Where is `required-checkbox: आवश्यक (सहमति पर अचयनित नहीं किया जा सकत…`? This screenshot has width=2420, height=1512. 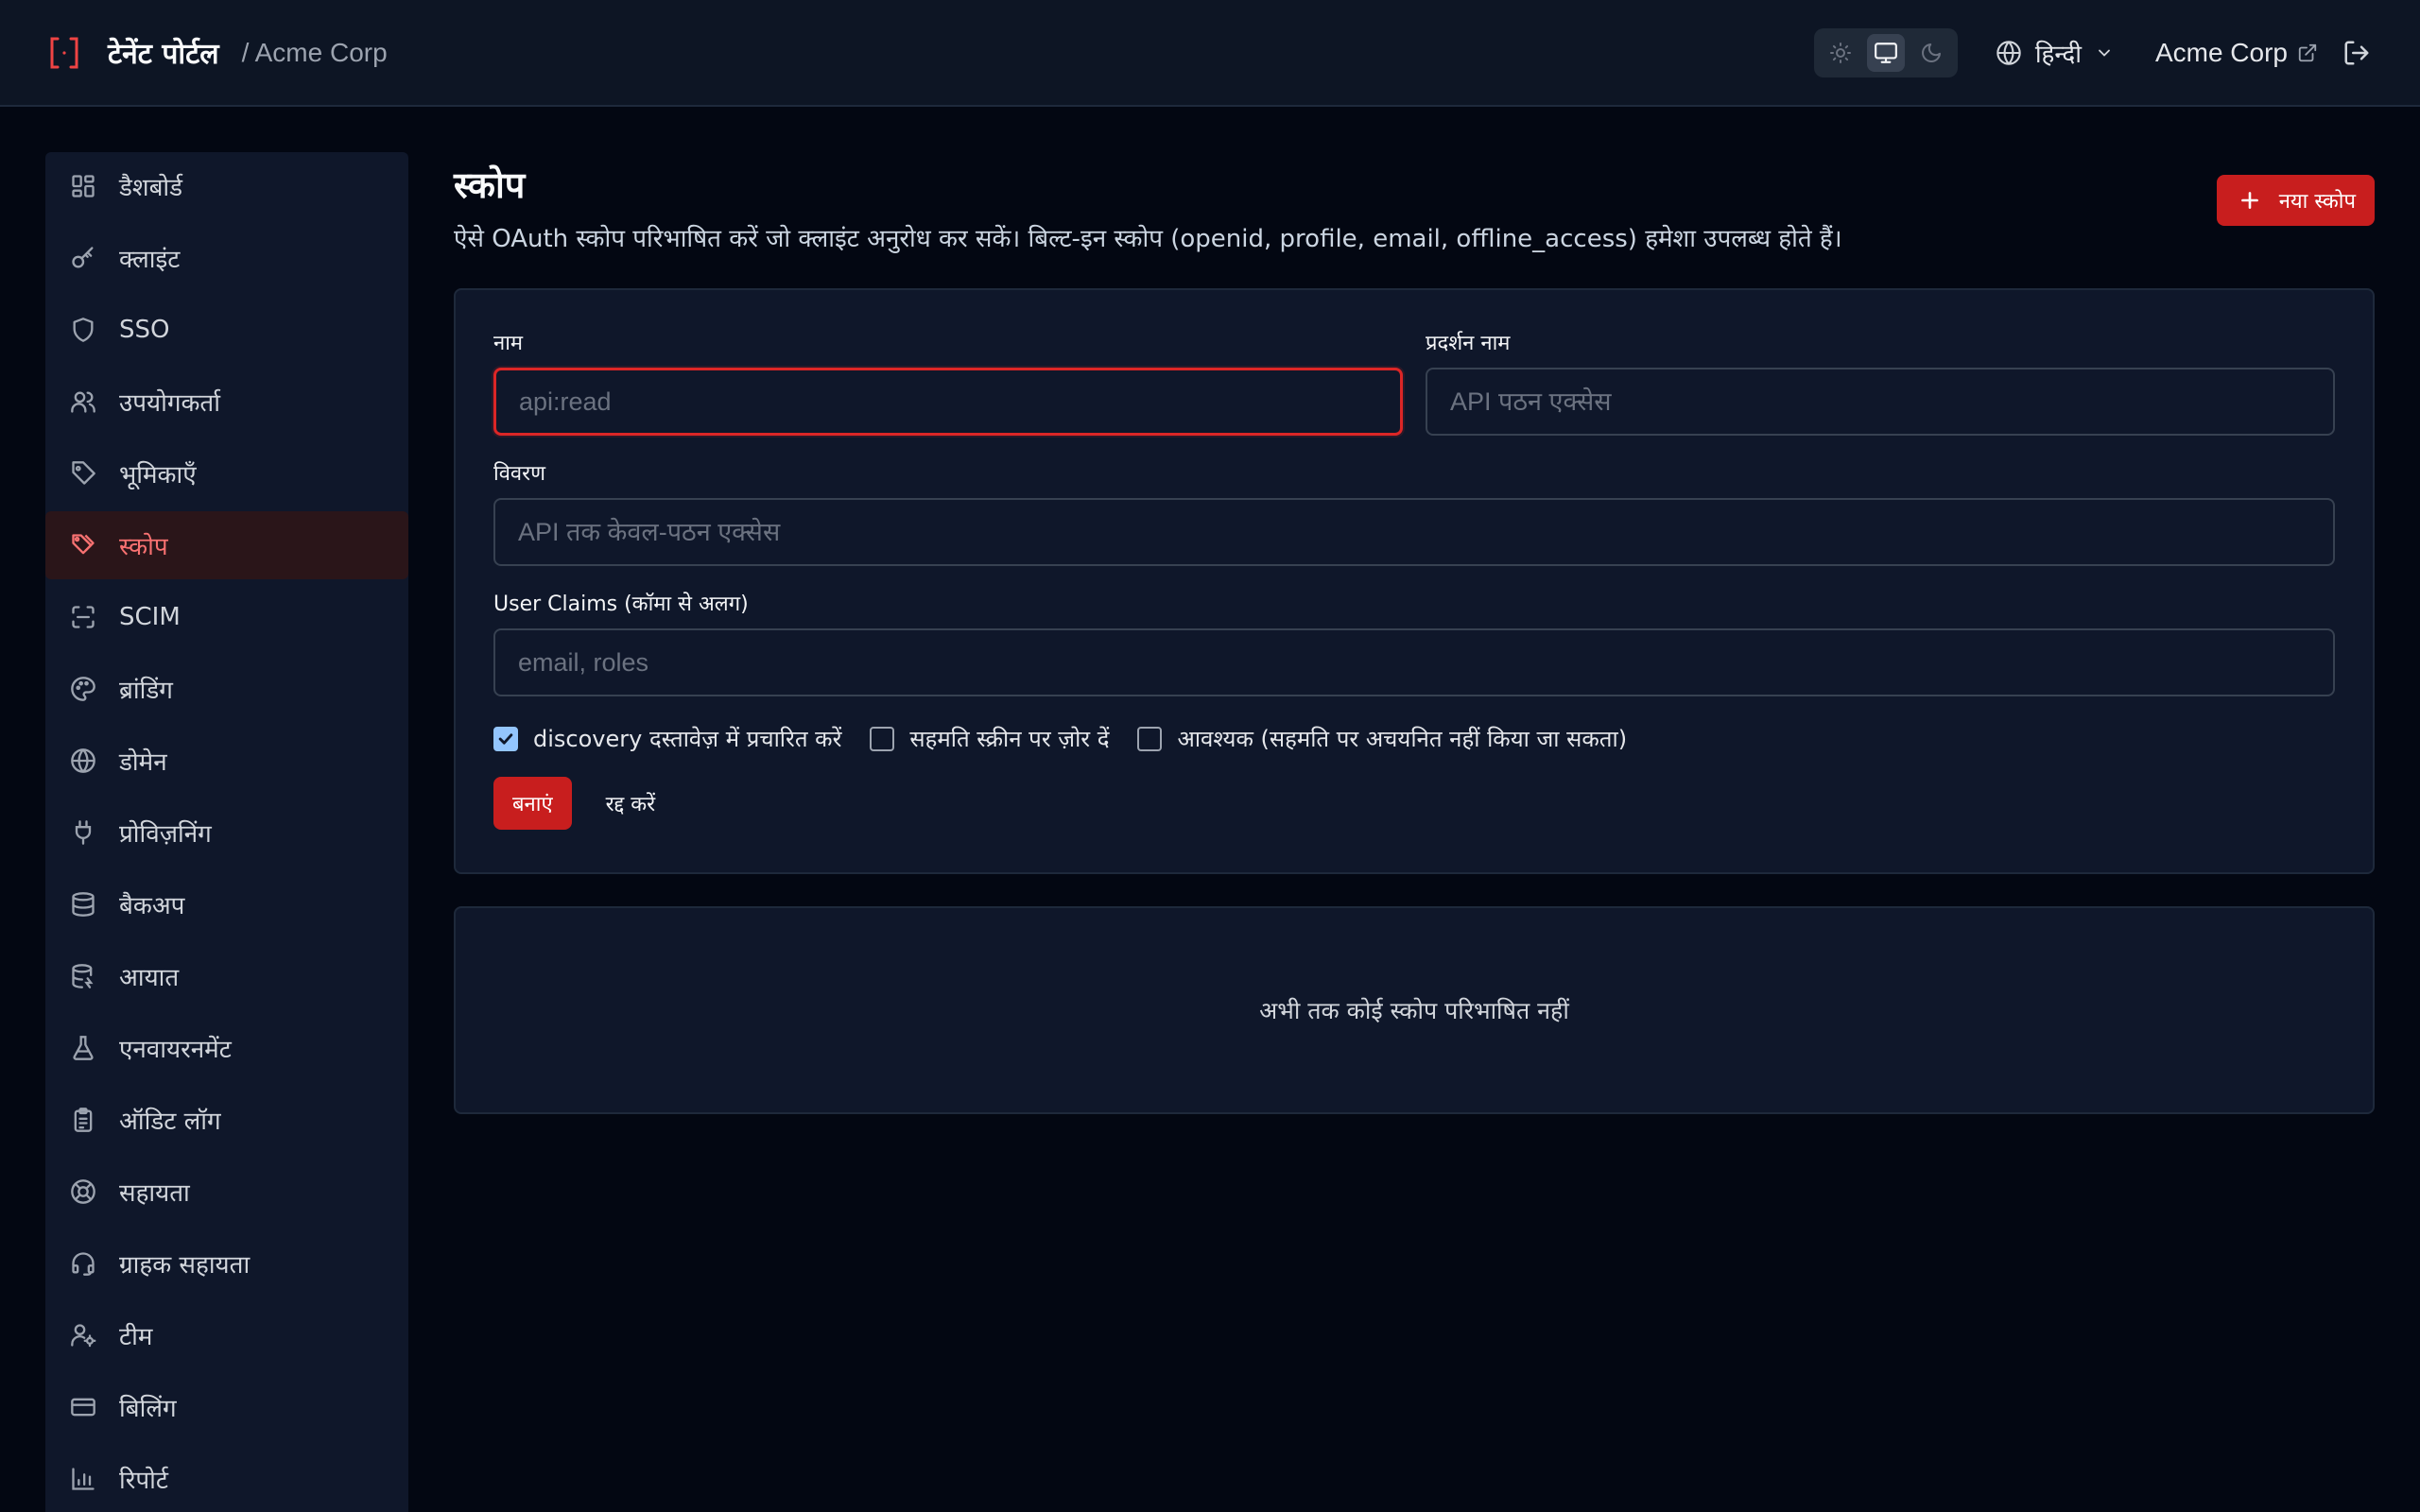 required-checkbox: आवश्यक (सहमति पर अचयनित नहीं किया जा सकत… is located at coordinates (1382, 738).